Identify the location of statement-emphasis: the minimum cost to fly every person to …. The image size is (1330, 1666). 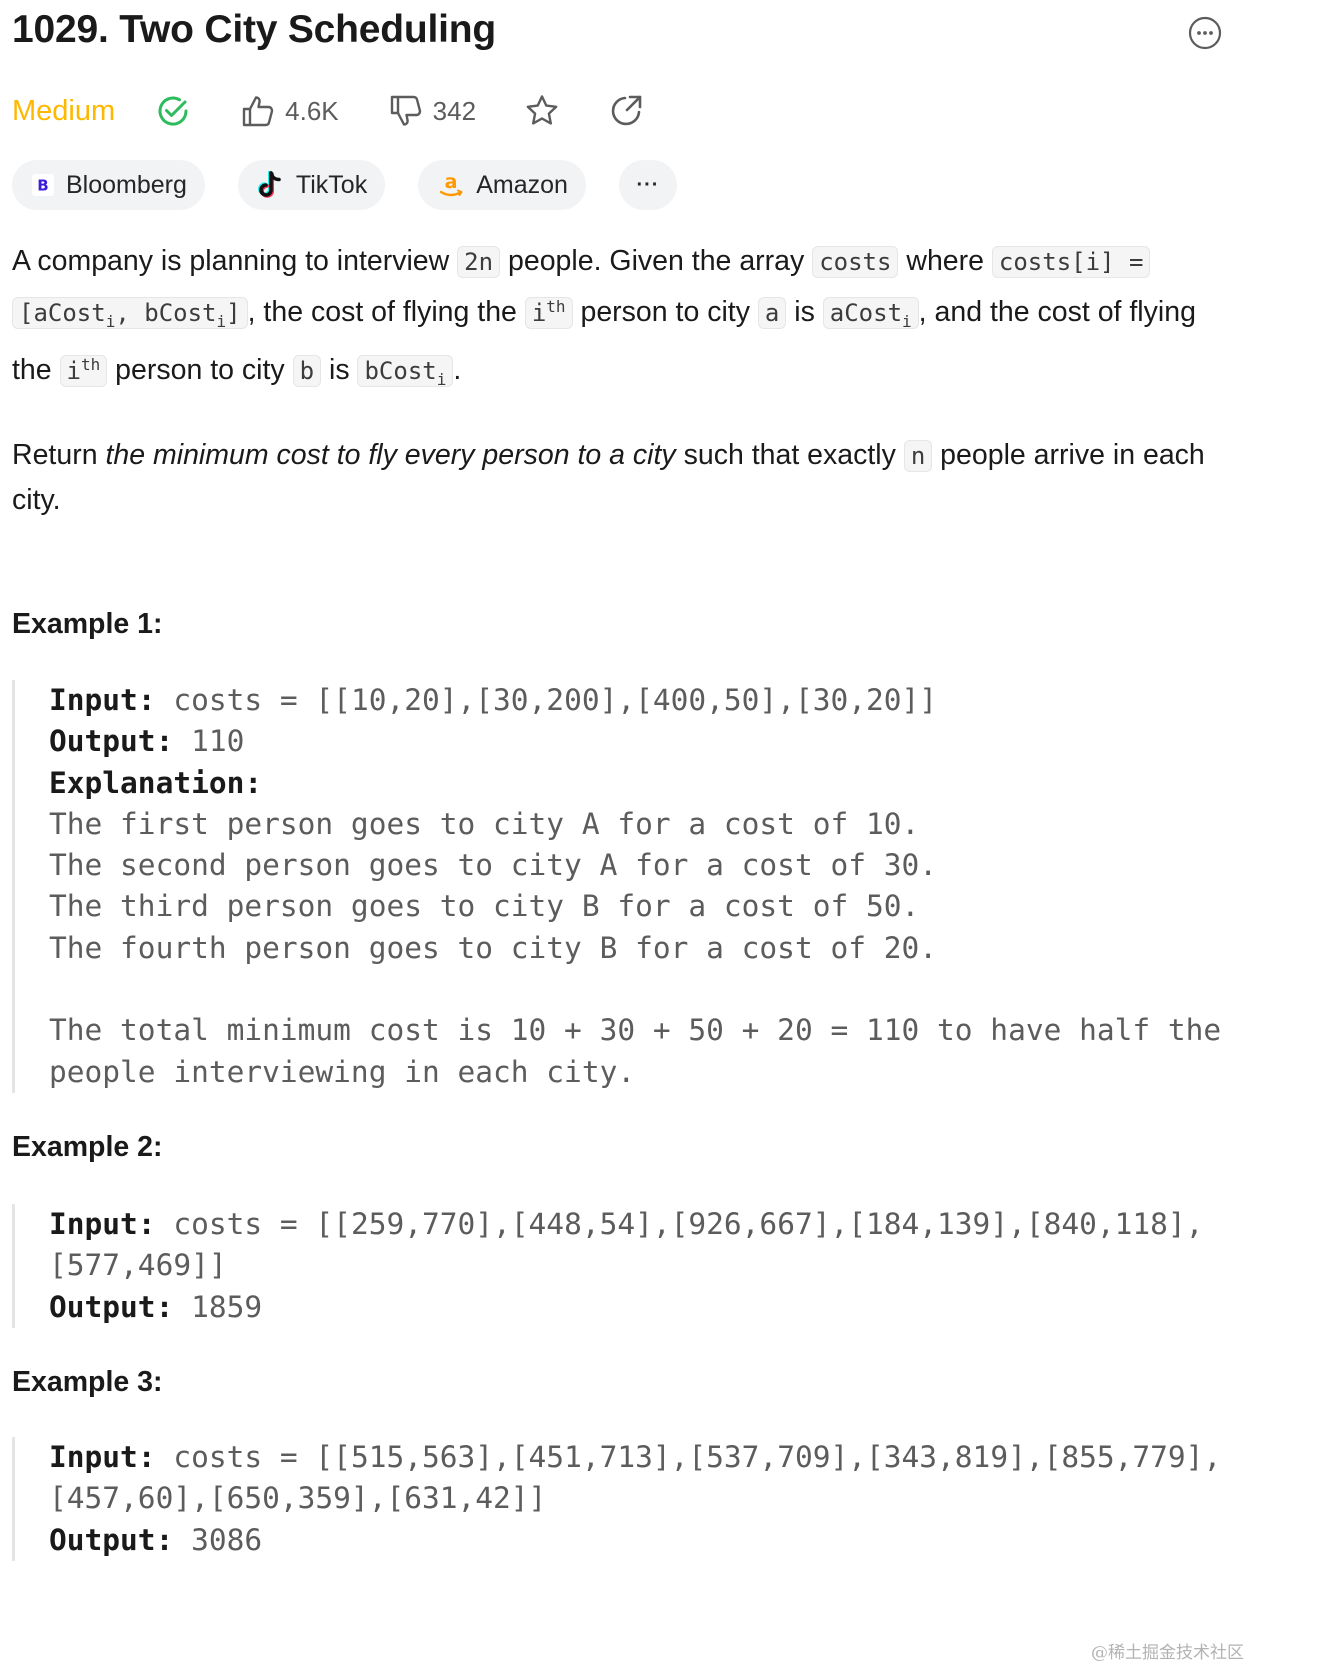
(390, 455).